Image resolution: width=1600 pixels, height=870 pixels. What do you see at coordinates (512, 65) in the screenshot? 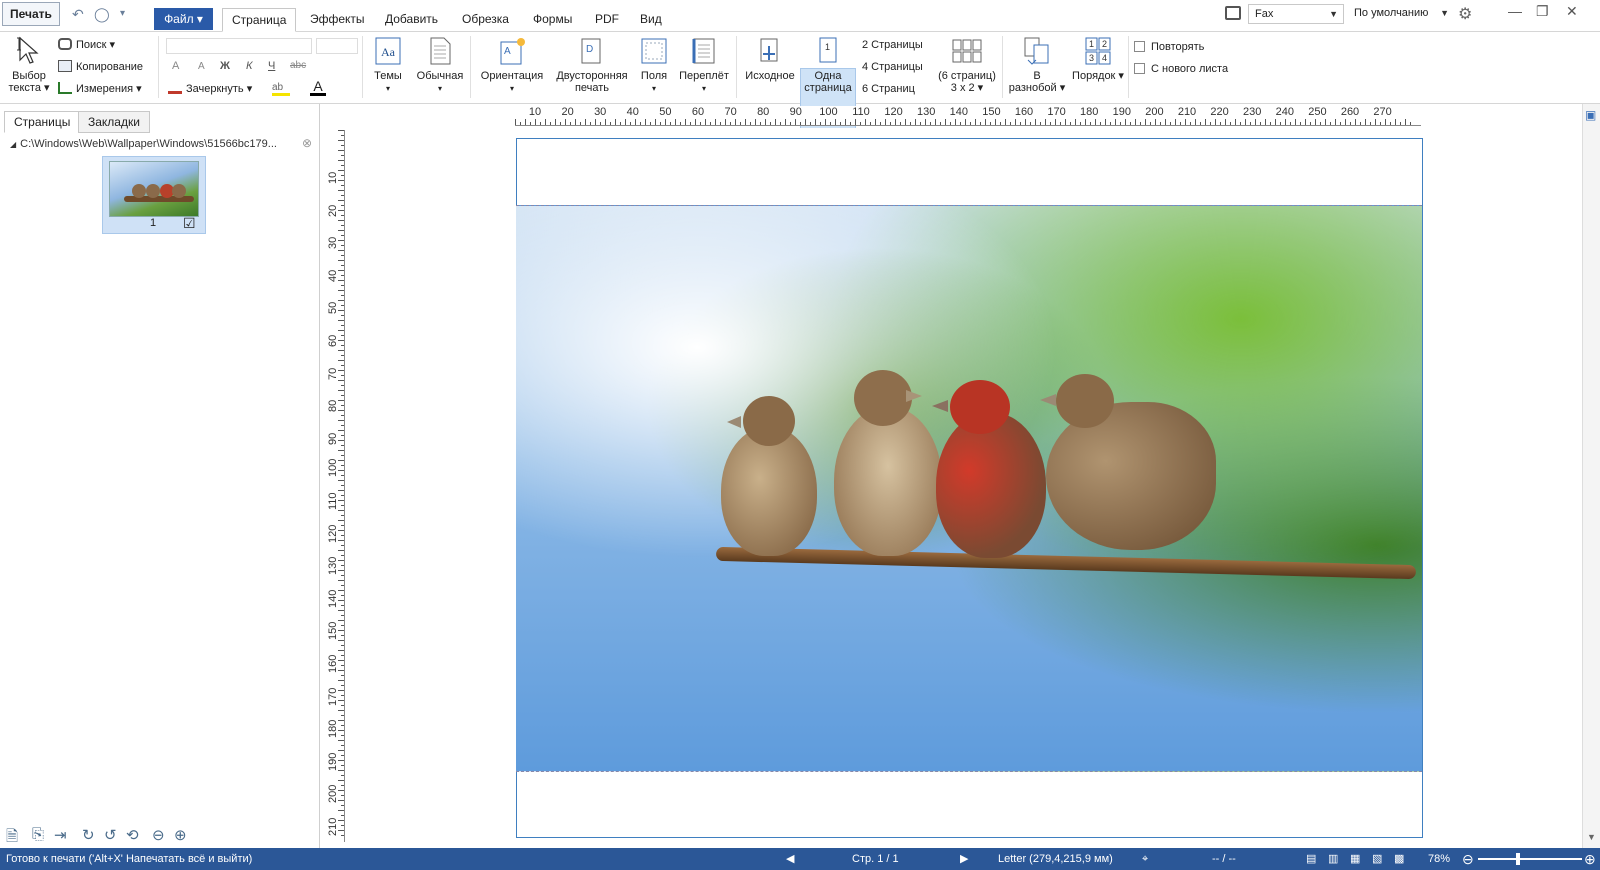
I see `orientation-button: A Ориентация ▾` at bounding box center [512, 65].